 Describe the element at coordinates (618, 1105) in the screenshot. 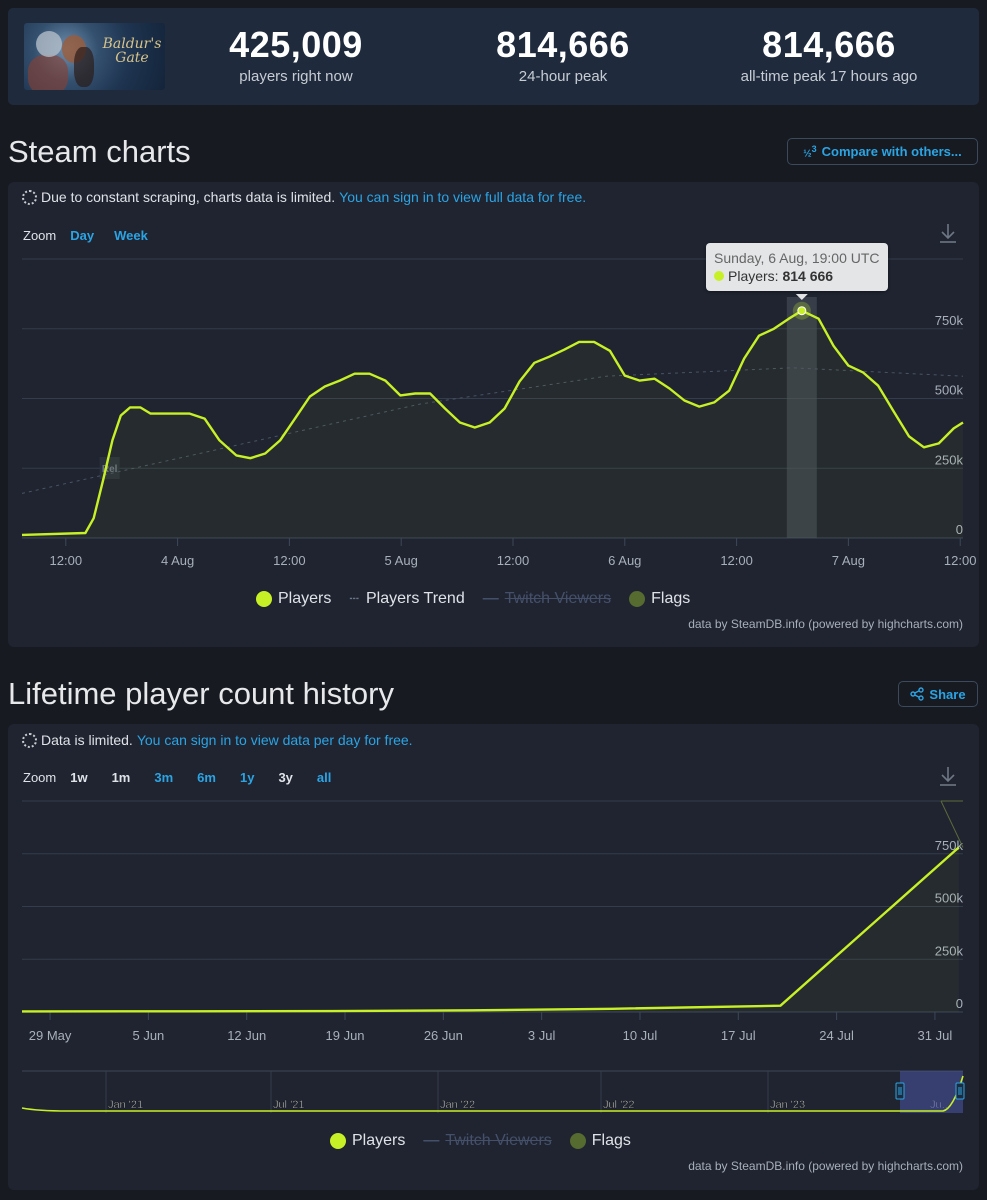

I see `navigator-label: Jul '22` at that location.